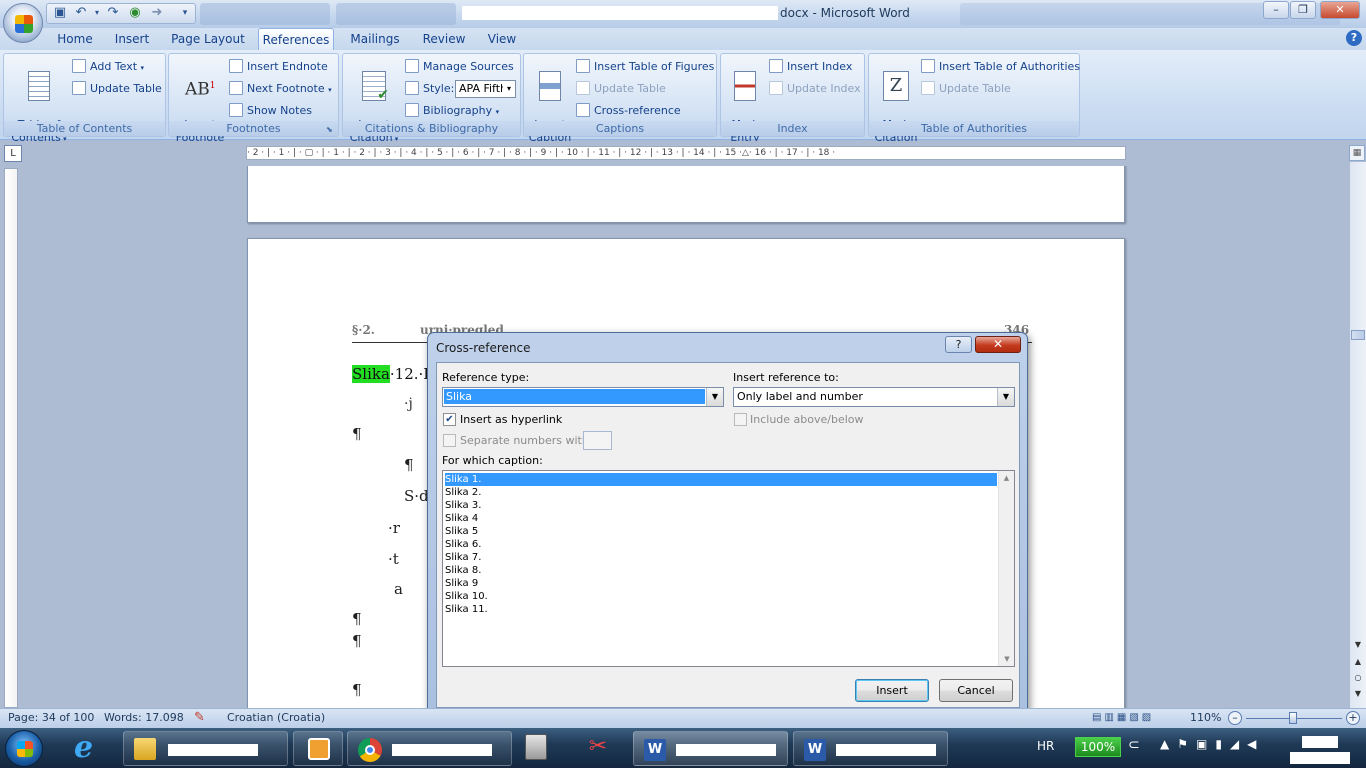 The height and width of the screenshot is (768, 1366). I want to click on text-fragment-r: ·r, so click(394, 528).